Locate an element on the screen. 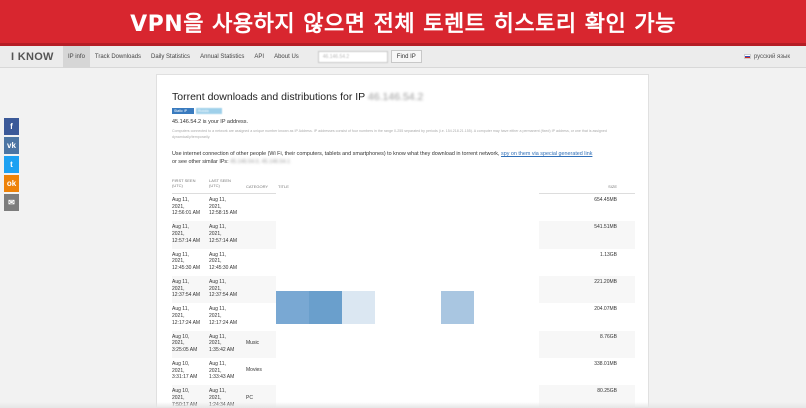 The width and height of the screenshot is (806, 408). category-cell: Music is located at coordinates (253, 343).